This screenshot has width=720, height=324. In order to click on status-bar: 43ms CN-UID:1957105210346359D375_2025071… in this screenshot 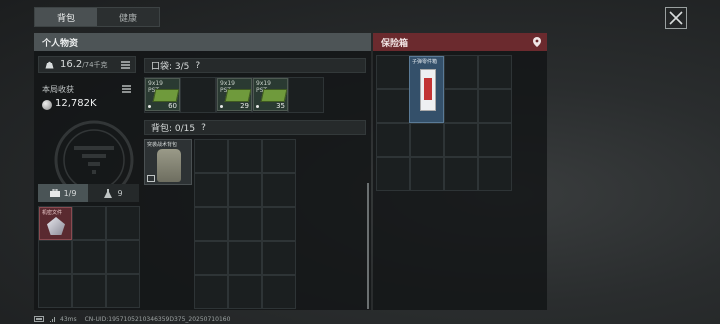, I will do `click(234, 319)`.